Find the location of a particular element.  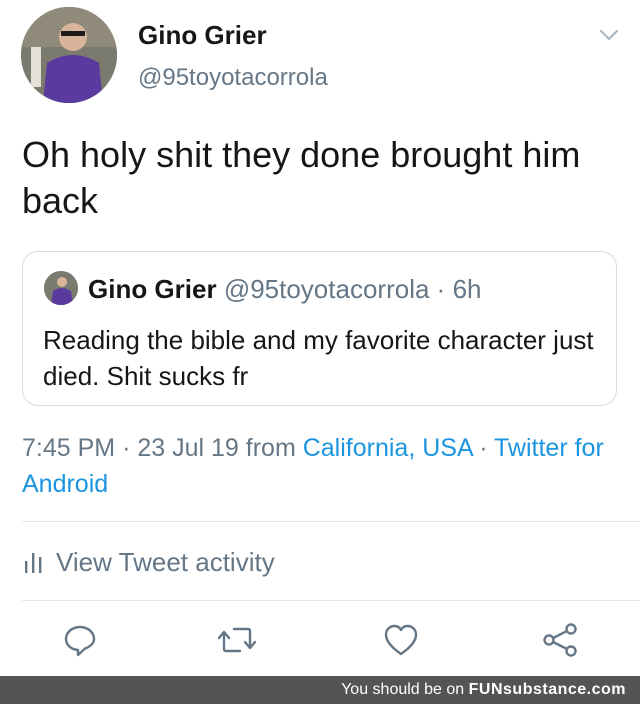

quoted-tweet-header: Gino Grier @95toyotacorrola · 6h is located at coordinates (285, 289).